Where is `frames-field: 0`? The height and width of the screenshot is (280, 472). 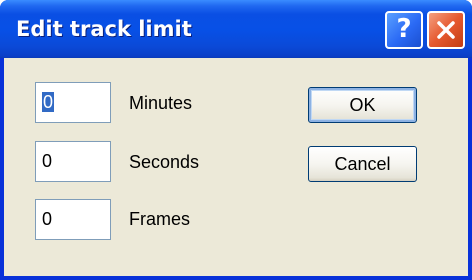 frames-field: 0 is located at coordinates (73, 219).